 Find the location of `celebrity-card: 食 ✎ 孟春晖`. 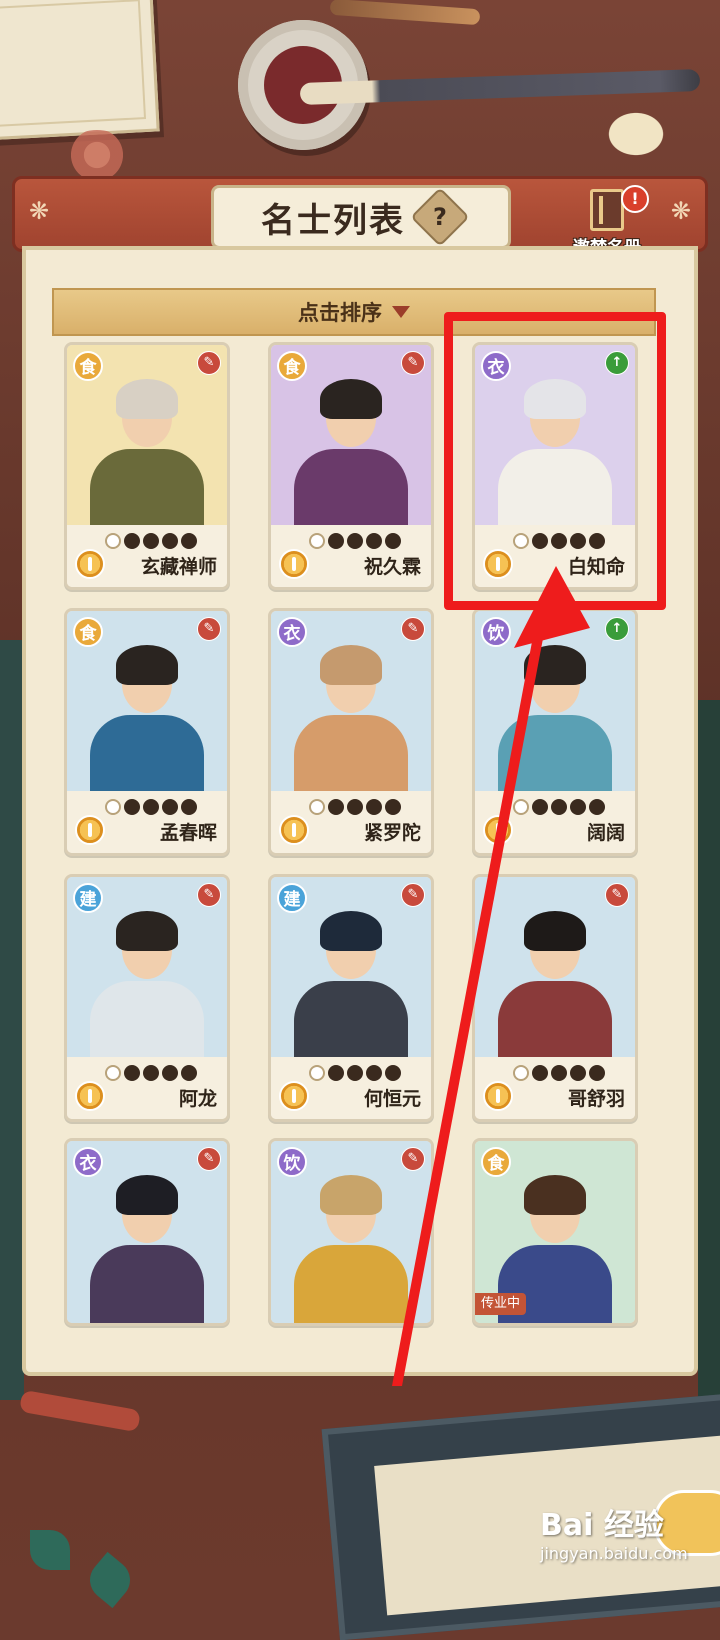

celebrity-card: 食 ✎ 孟春晖 is located at coordinates (147, 732).